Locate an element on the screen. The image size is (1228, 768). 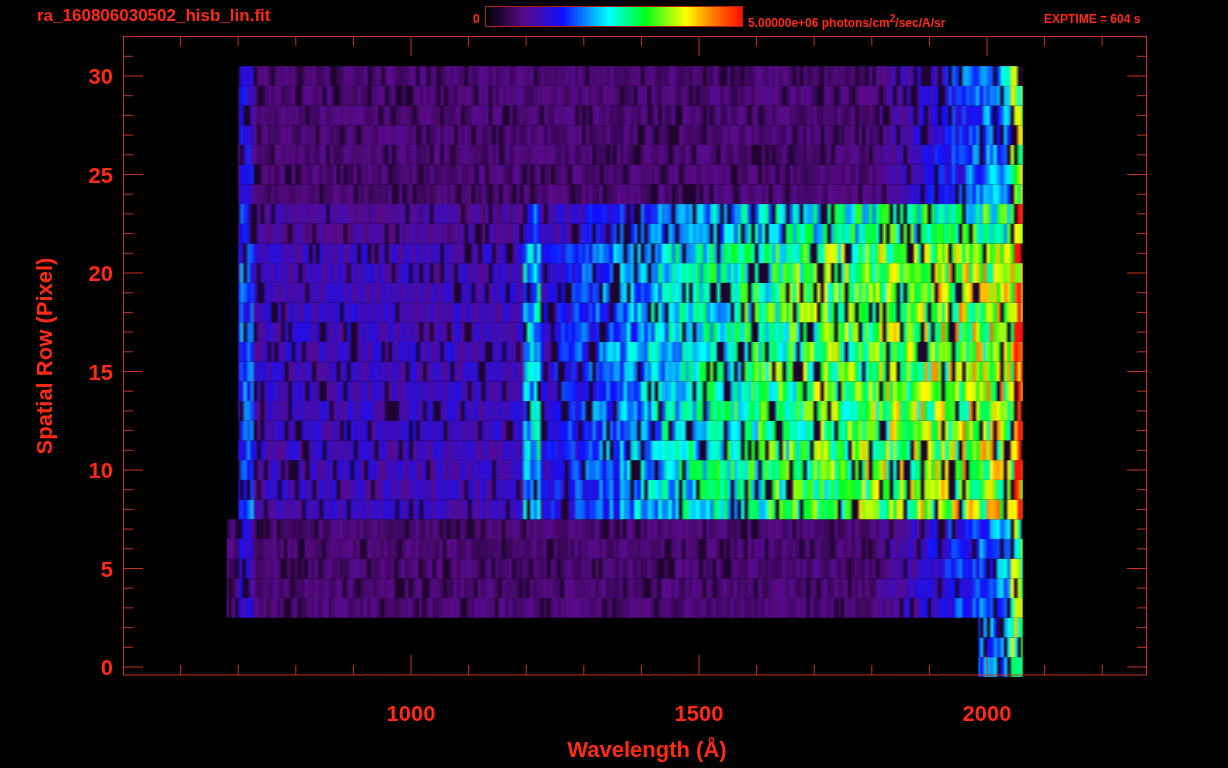
x-tick-label: 2000 is located at coordinates (987, 713).